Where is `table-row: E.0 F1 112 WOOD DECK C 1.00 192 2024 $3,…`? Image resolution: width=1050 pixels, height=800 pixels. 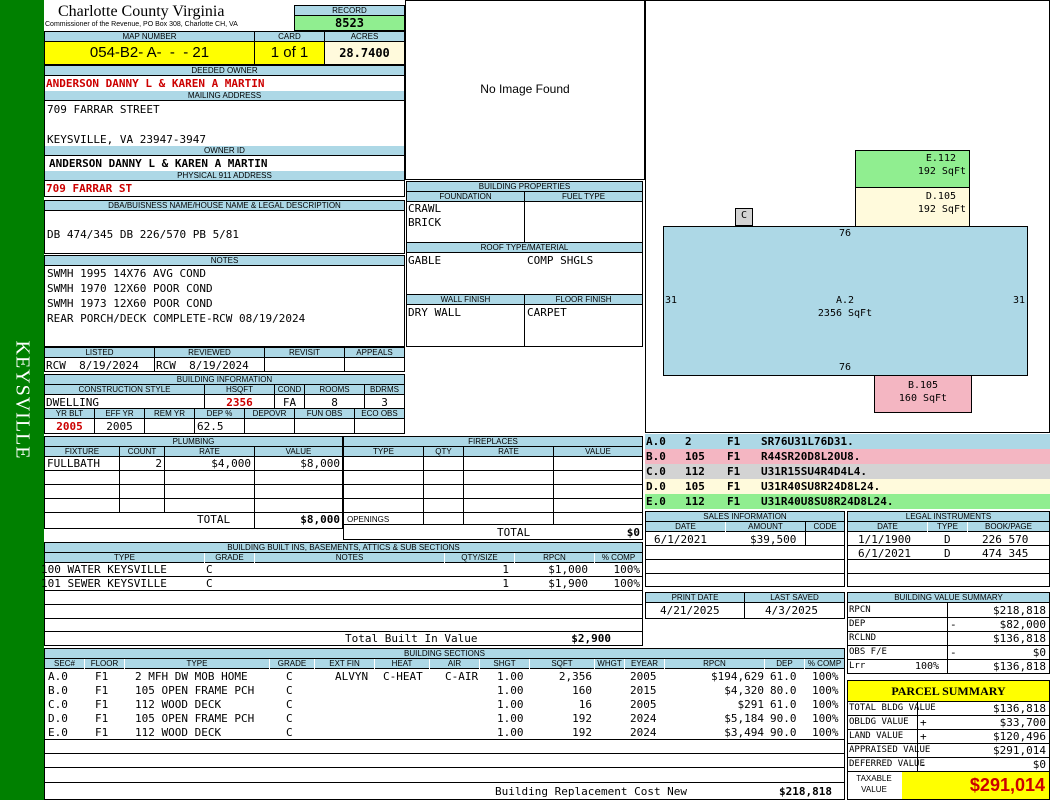 table-row: E.0 F1 112 WOOD DECK C 1.00 192 2024 $3,… is located at coordinates (444, 733).